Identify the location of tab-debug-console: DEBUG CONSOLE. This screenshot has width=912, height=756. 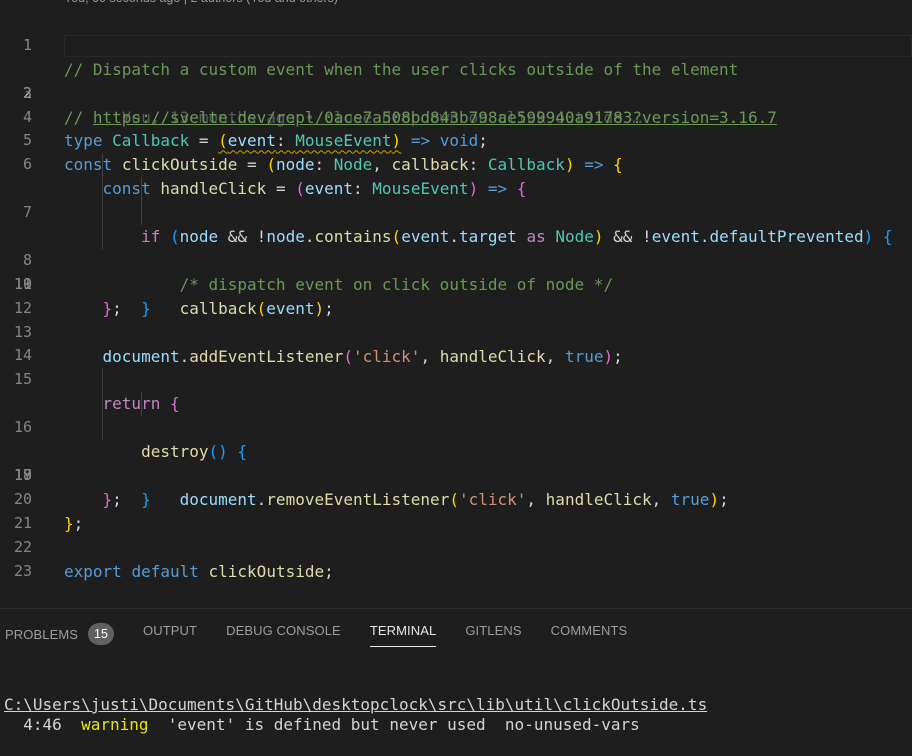
(283, 634).